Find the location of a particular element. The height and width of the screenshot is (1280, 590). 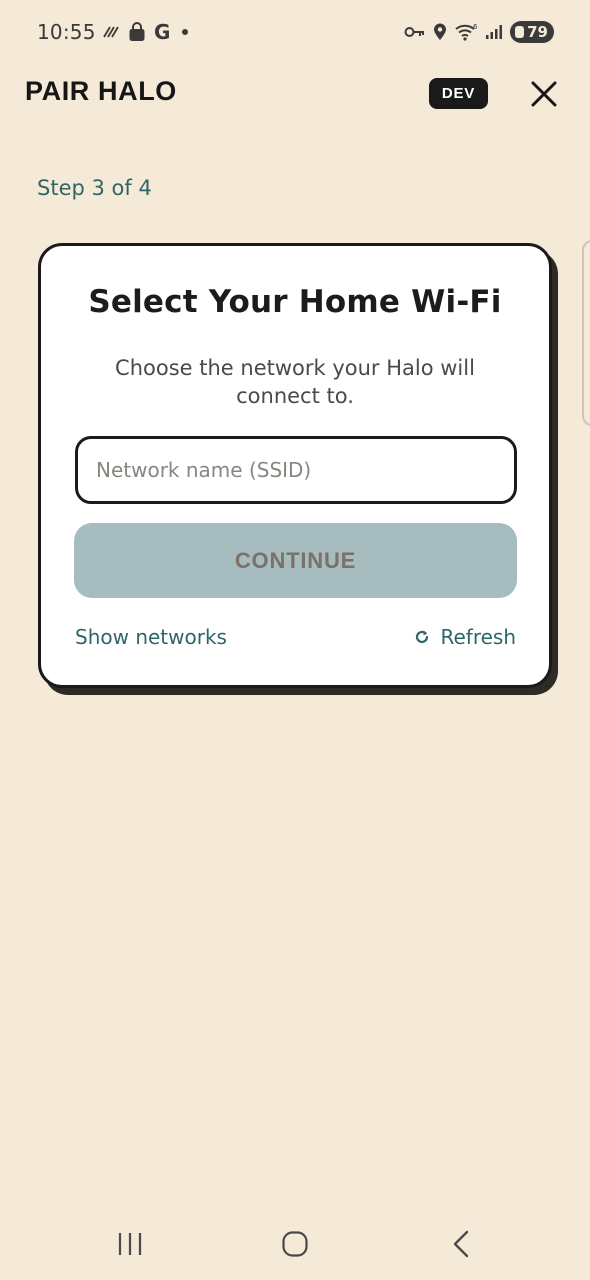

card-title: Select Your Home Wi-Fi is located at coordinates (295, 302).